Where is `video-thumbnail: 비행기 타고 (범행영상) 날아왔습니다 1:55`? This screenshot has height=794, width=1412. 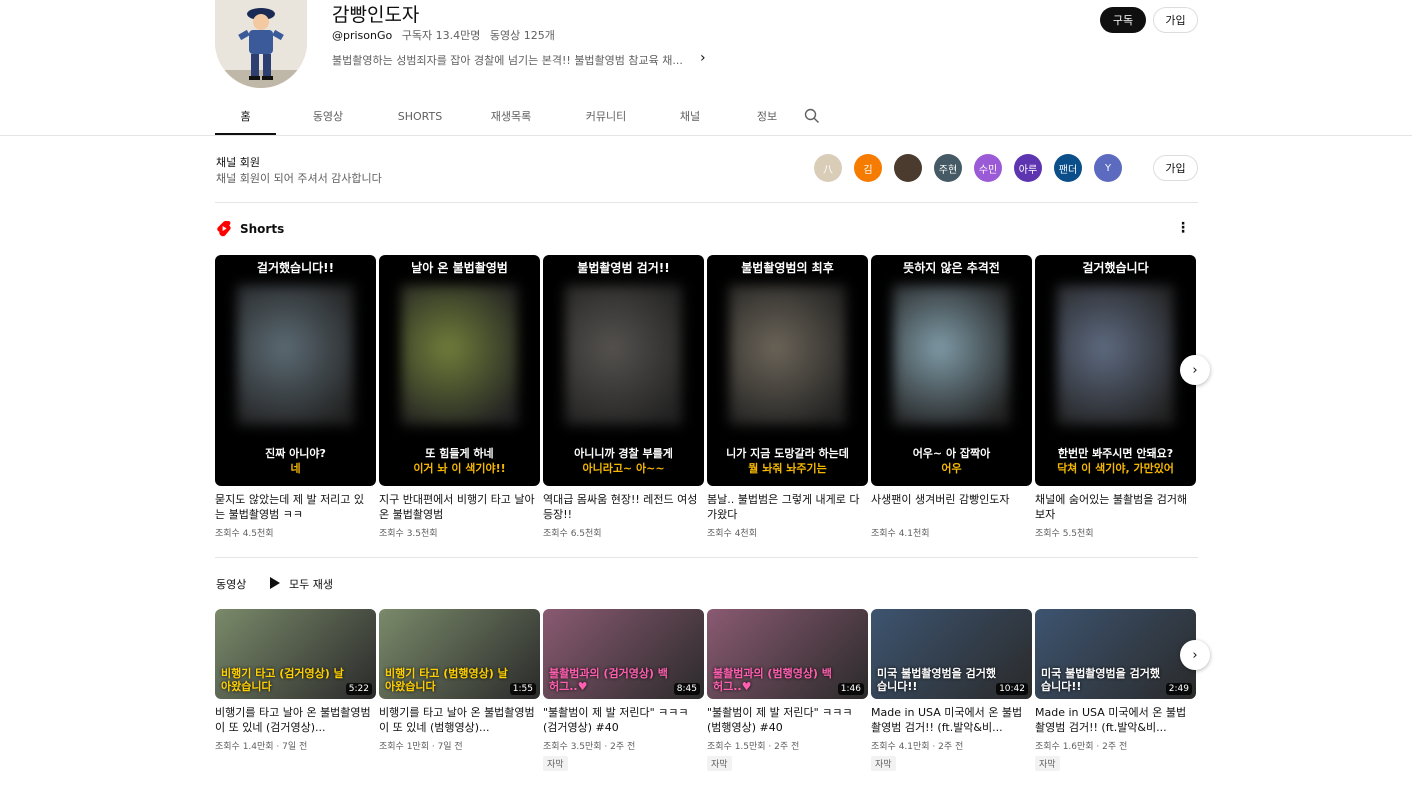
video-thumbnail: 비행기 타고 (범행영상) 날아왔습니다 1:55 is located at coordinates (459, 654).